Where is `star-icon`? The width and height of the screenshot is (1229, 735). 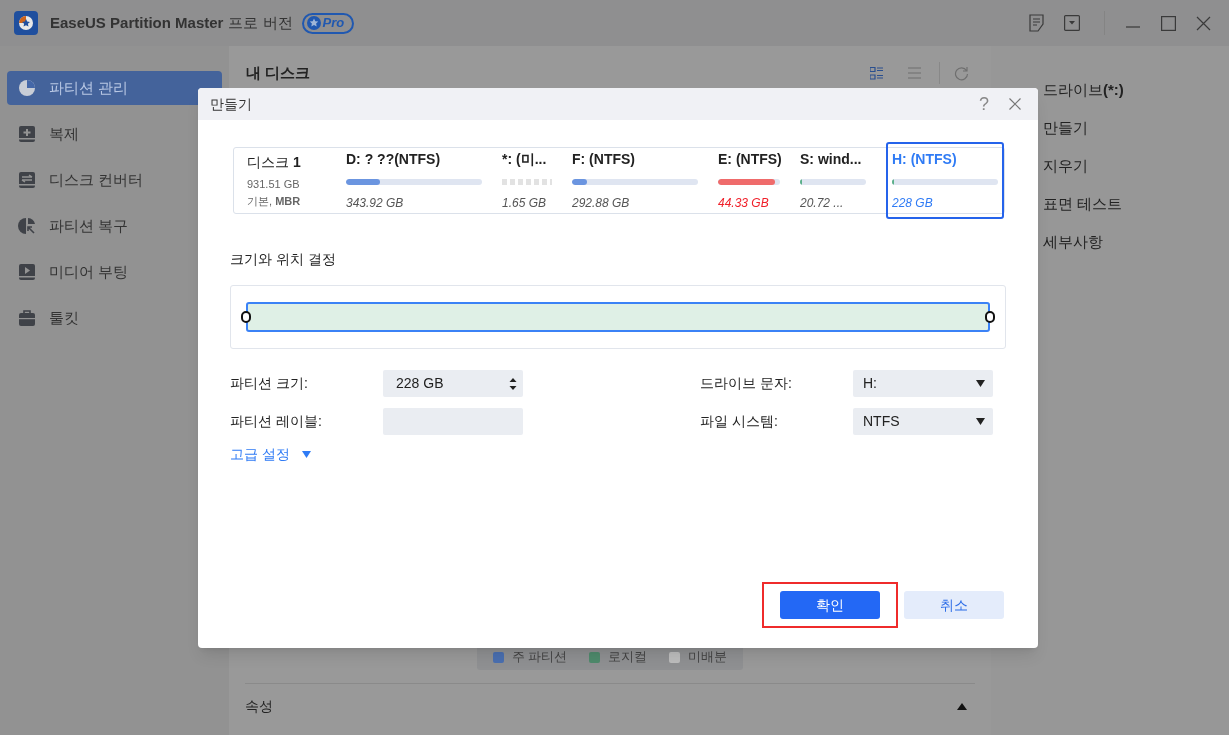 star-icon is located at coordinates (313, 23).